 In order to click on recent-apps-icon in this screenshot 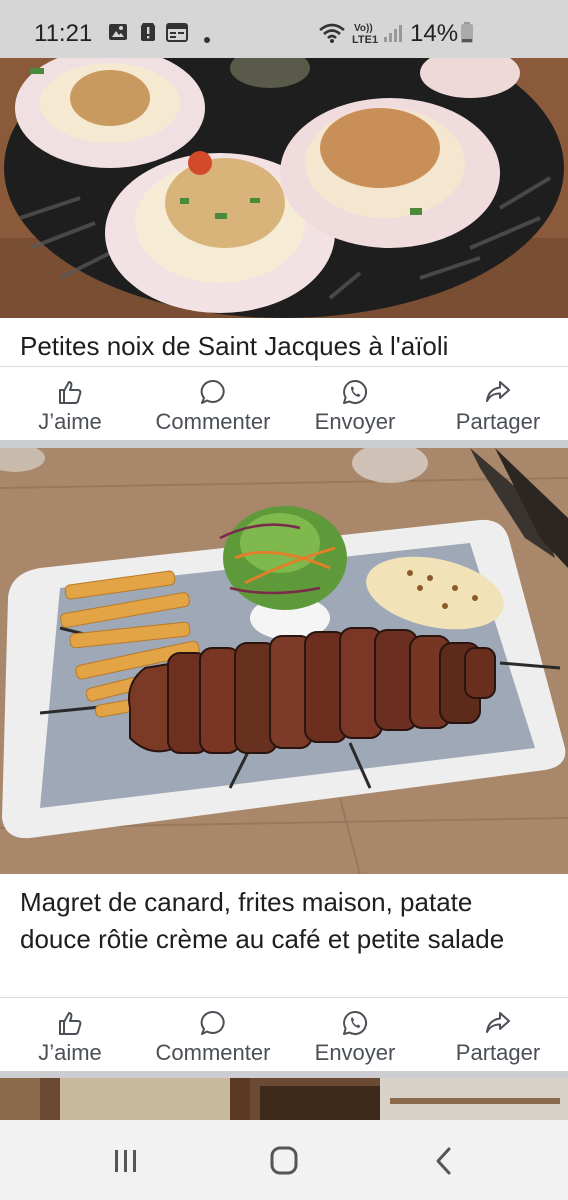, I will do `click(126, 1161)`.